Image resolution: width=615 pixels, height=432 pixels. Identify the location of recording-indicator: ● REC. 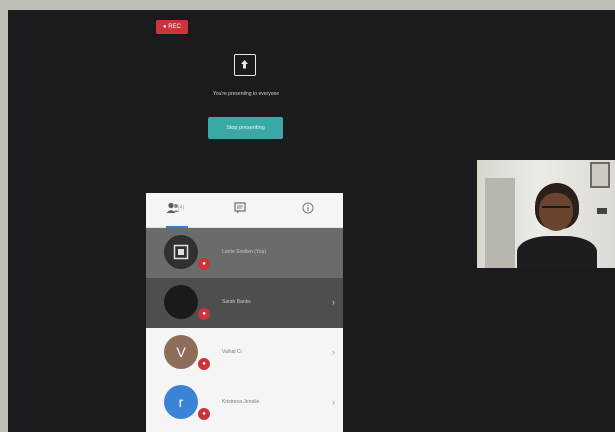
(172, 27).